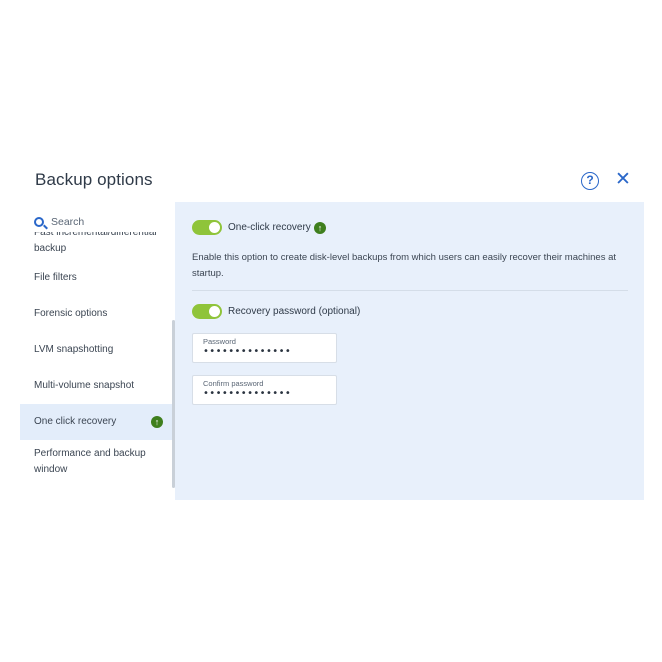 This screenshot has width=662, height=662. I want to click on sidebar-item-label: Multi-volume snapshot, so click(84, 385).